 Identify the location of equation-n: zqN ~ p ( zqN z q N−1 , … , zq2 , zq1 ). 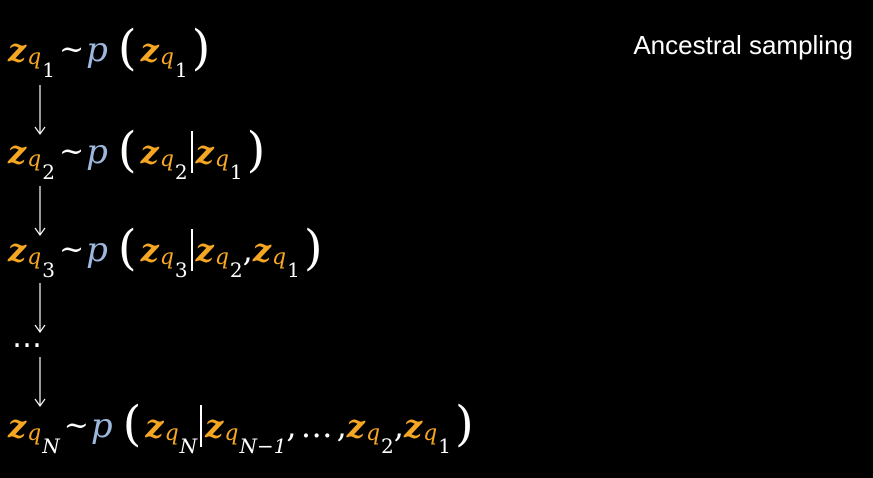
(243, 426).